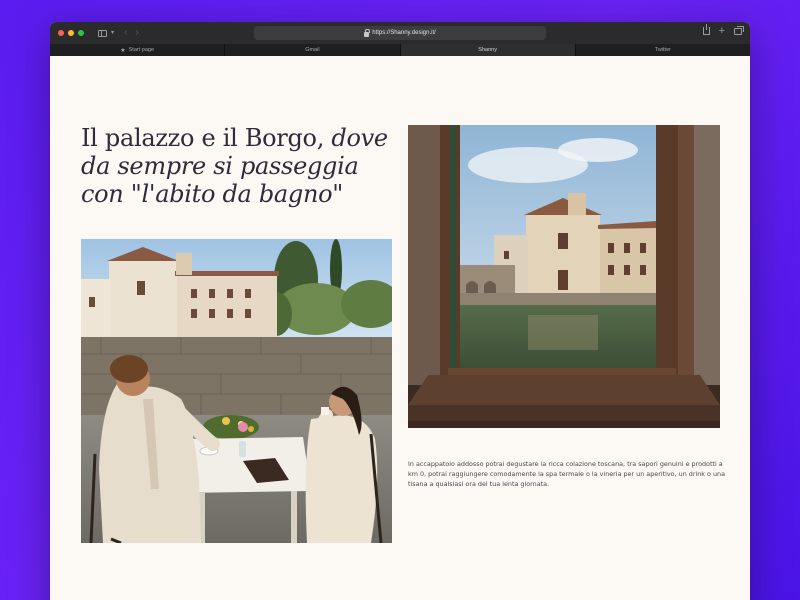 Image resolution: width=800 pixels, height=600 pixels. I want to click on minimize-window-button, so click(71, 33).